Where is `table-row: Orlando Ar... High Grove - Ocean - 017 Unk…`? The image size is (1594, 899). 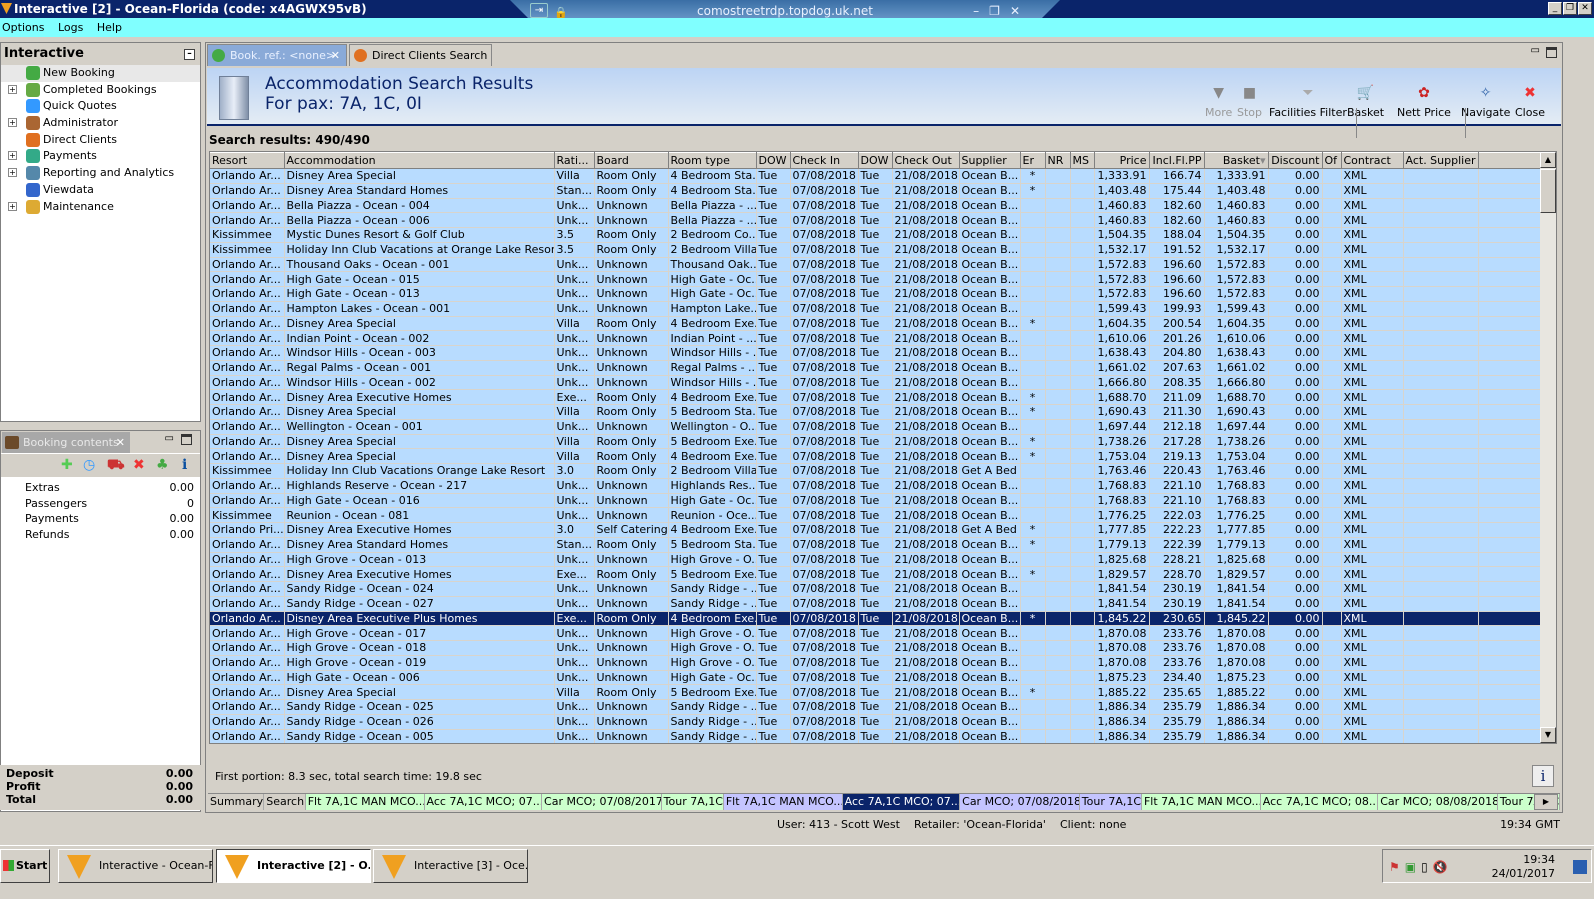
table-row: Orlando Ar... High Grove - Ocean - 017 Unk… is located at coordinates (876, 633).